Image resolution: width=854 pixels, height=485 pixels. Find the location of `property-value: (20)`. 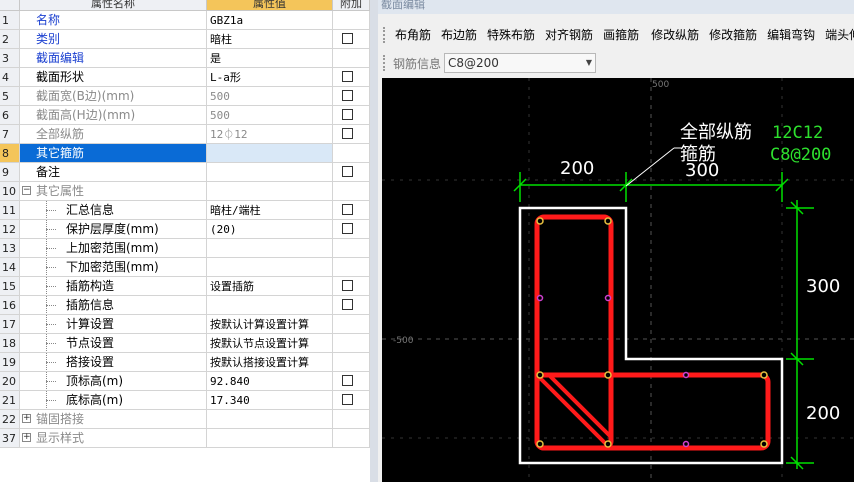

property-value: (20) is located at coordinates (270, 229).